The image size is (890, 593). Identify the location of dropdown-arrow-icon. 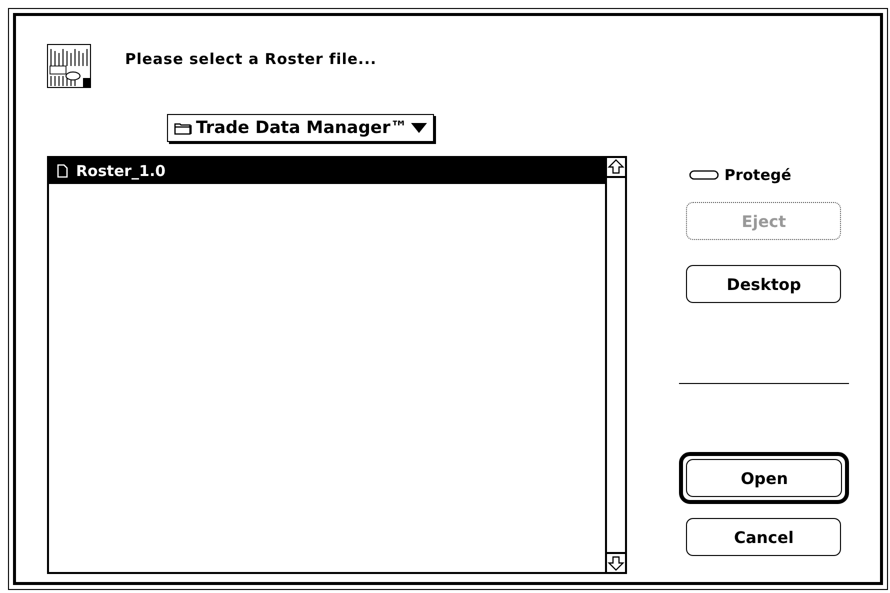
(419, 128).